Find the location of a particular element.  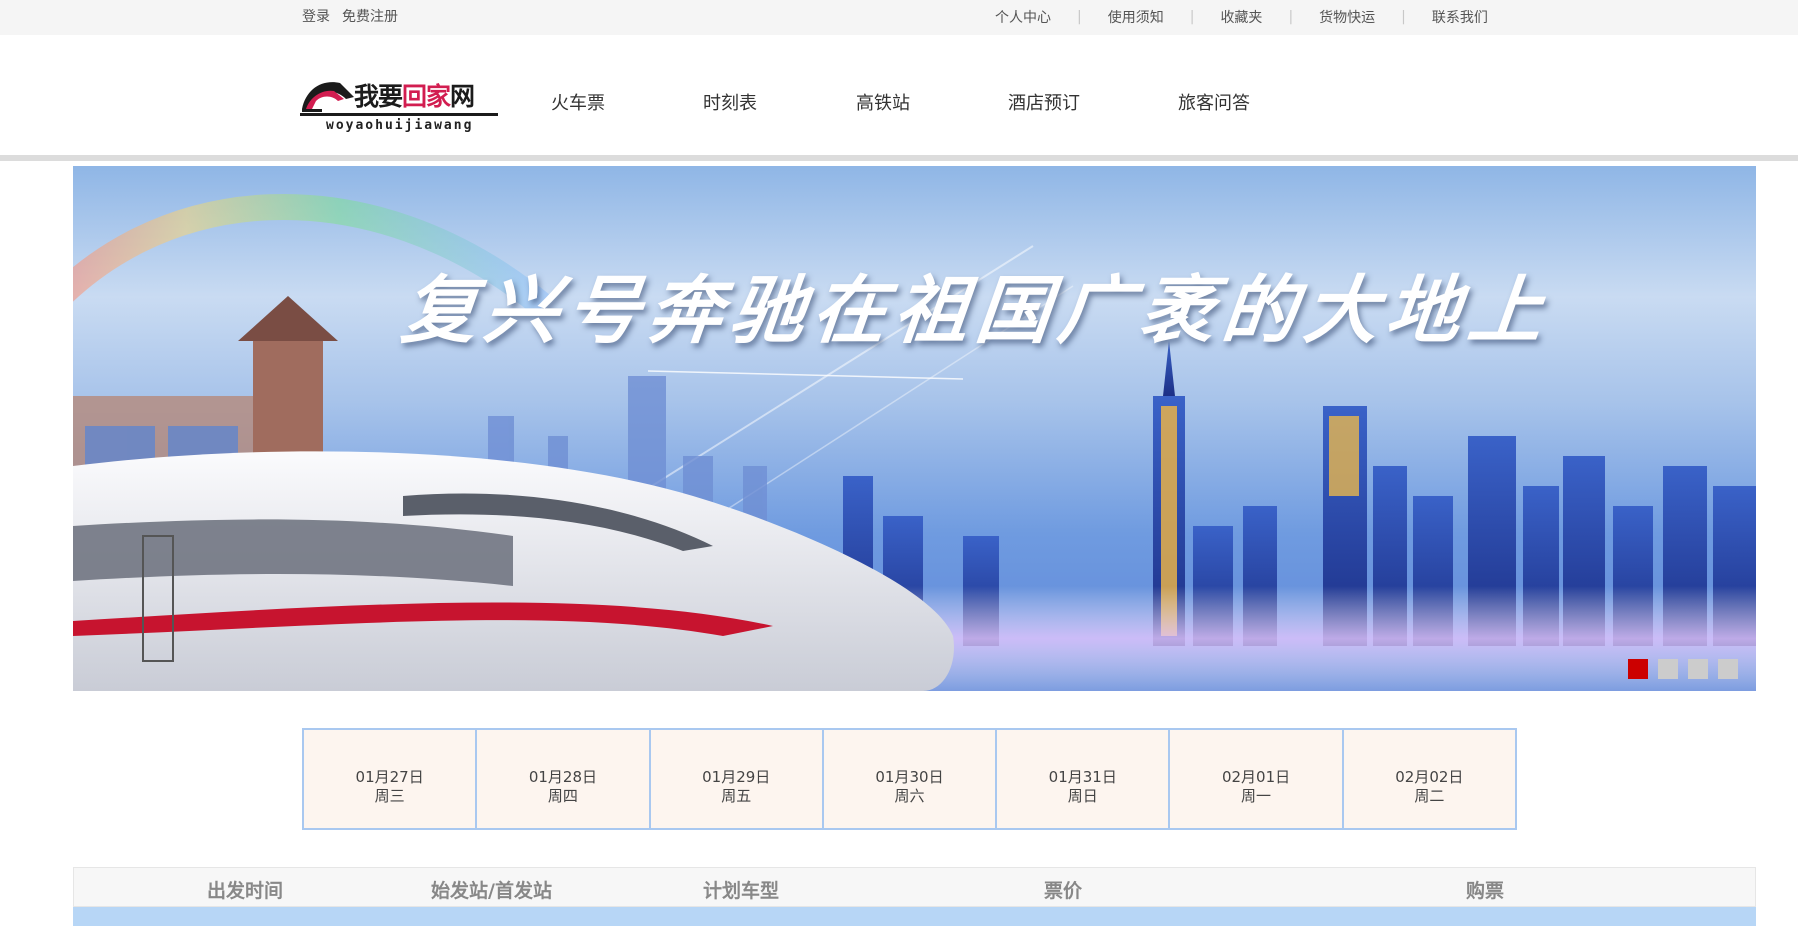

weekday-label: 周六 is located at coordinates (909, 796).